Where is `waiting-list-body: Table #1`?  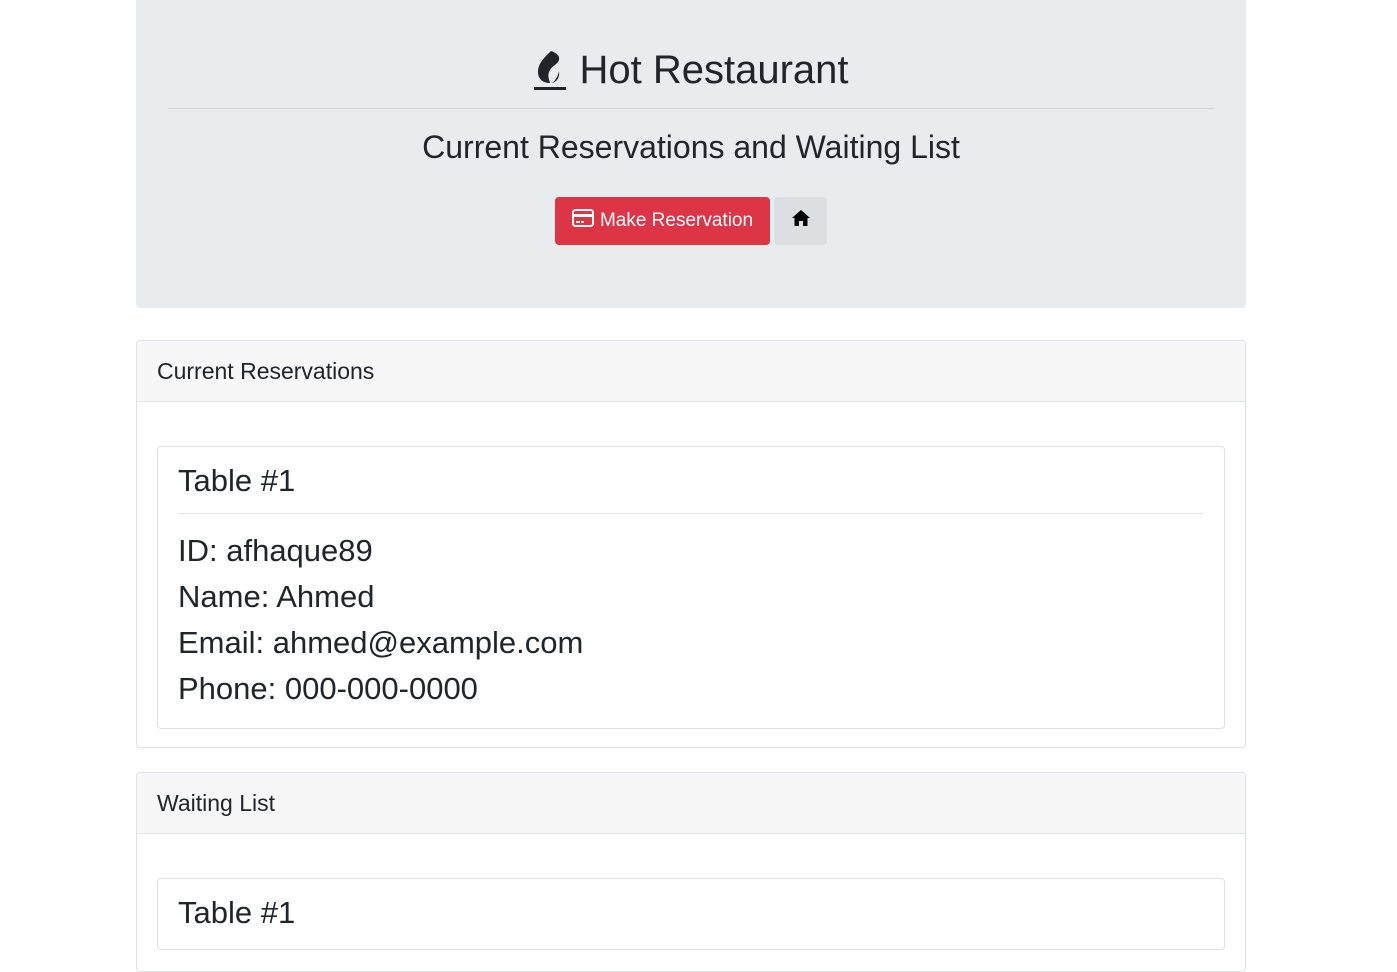 waiting-list-body: Table #1 is located at coordinates (691, 902).